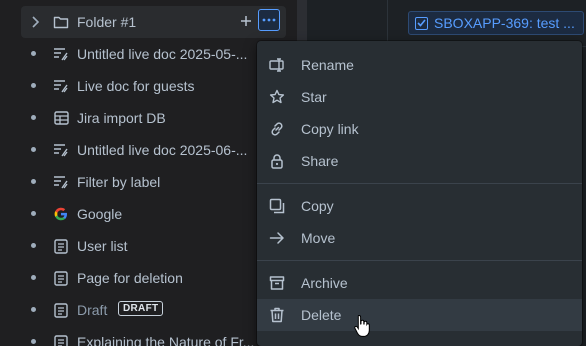 This screenshot has height=346, width=586. Describe the element at coordinates (419, 283) in the screenshot. I see `menu-item-archive: Archive` at that location.